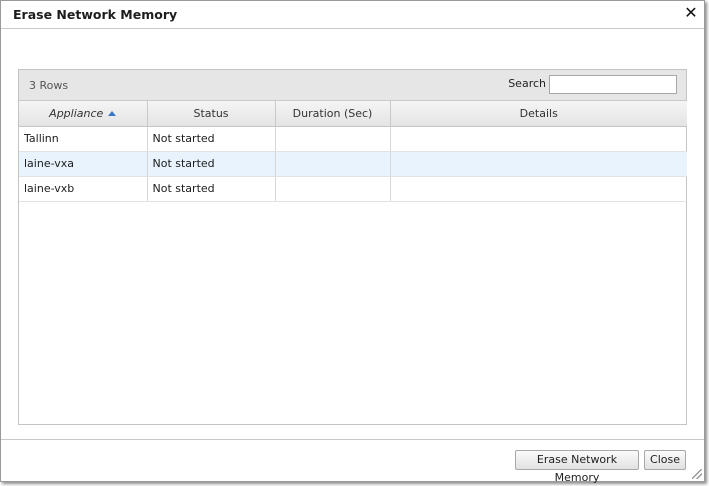 This screenshot has width=709, height=486. I want to click on column-header-label: Details, so click(538, 113).